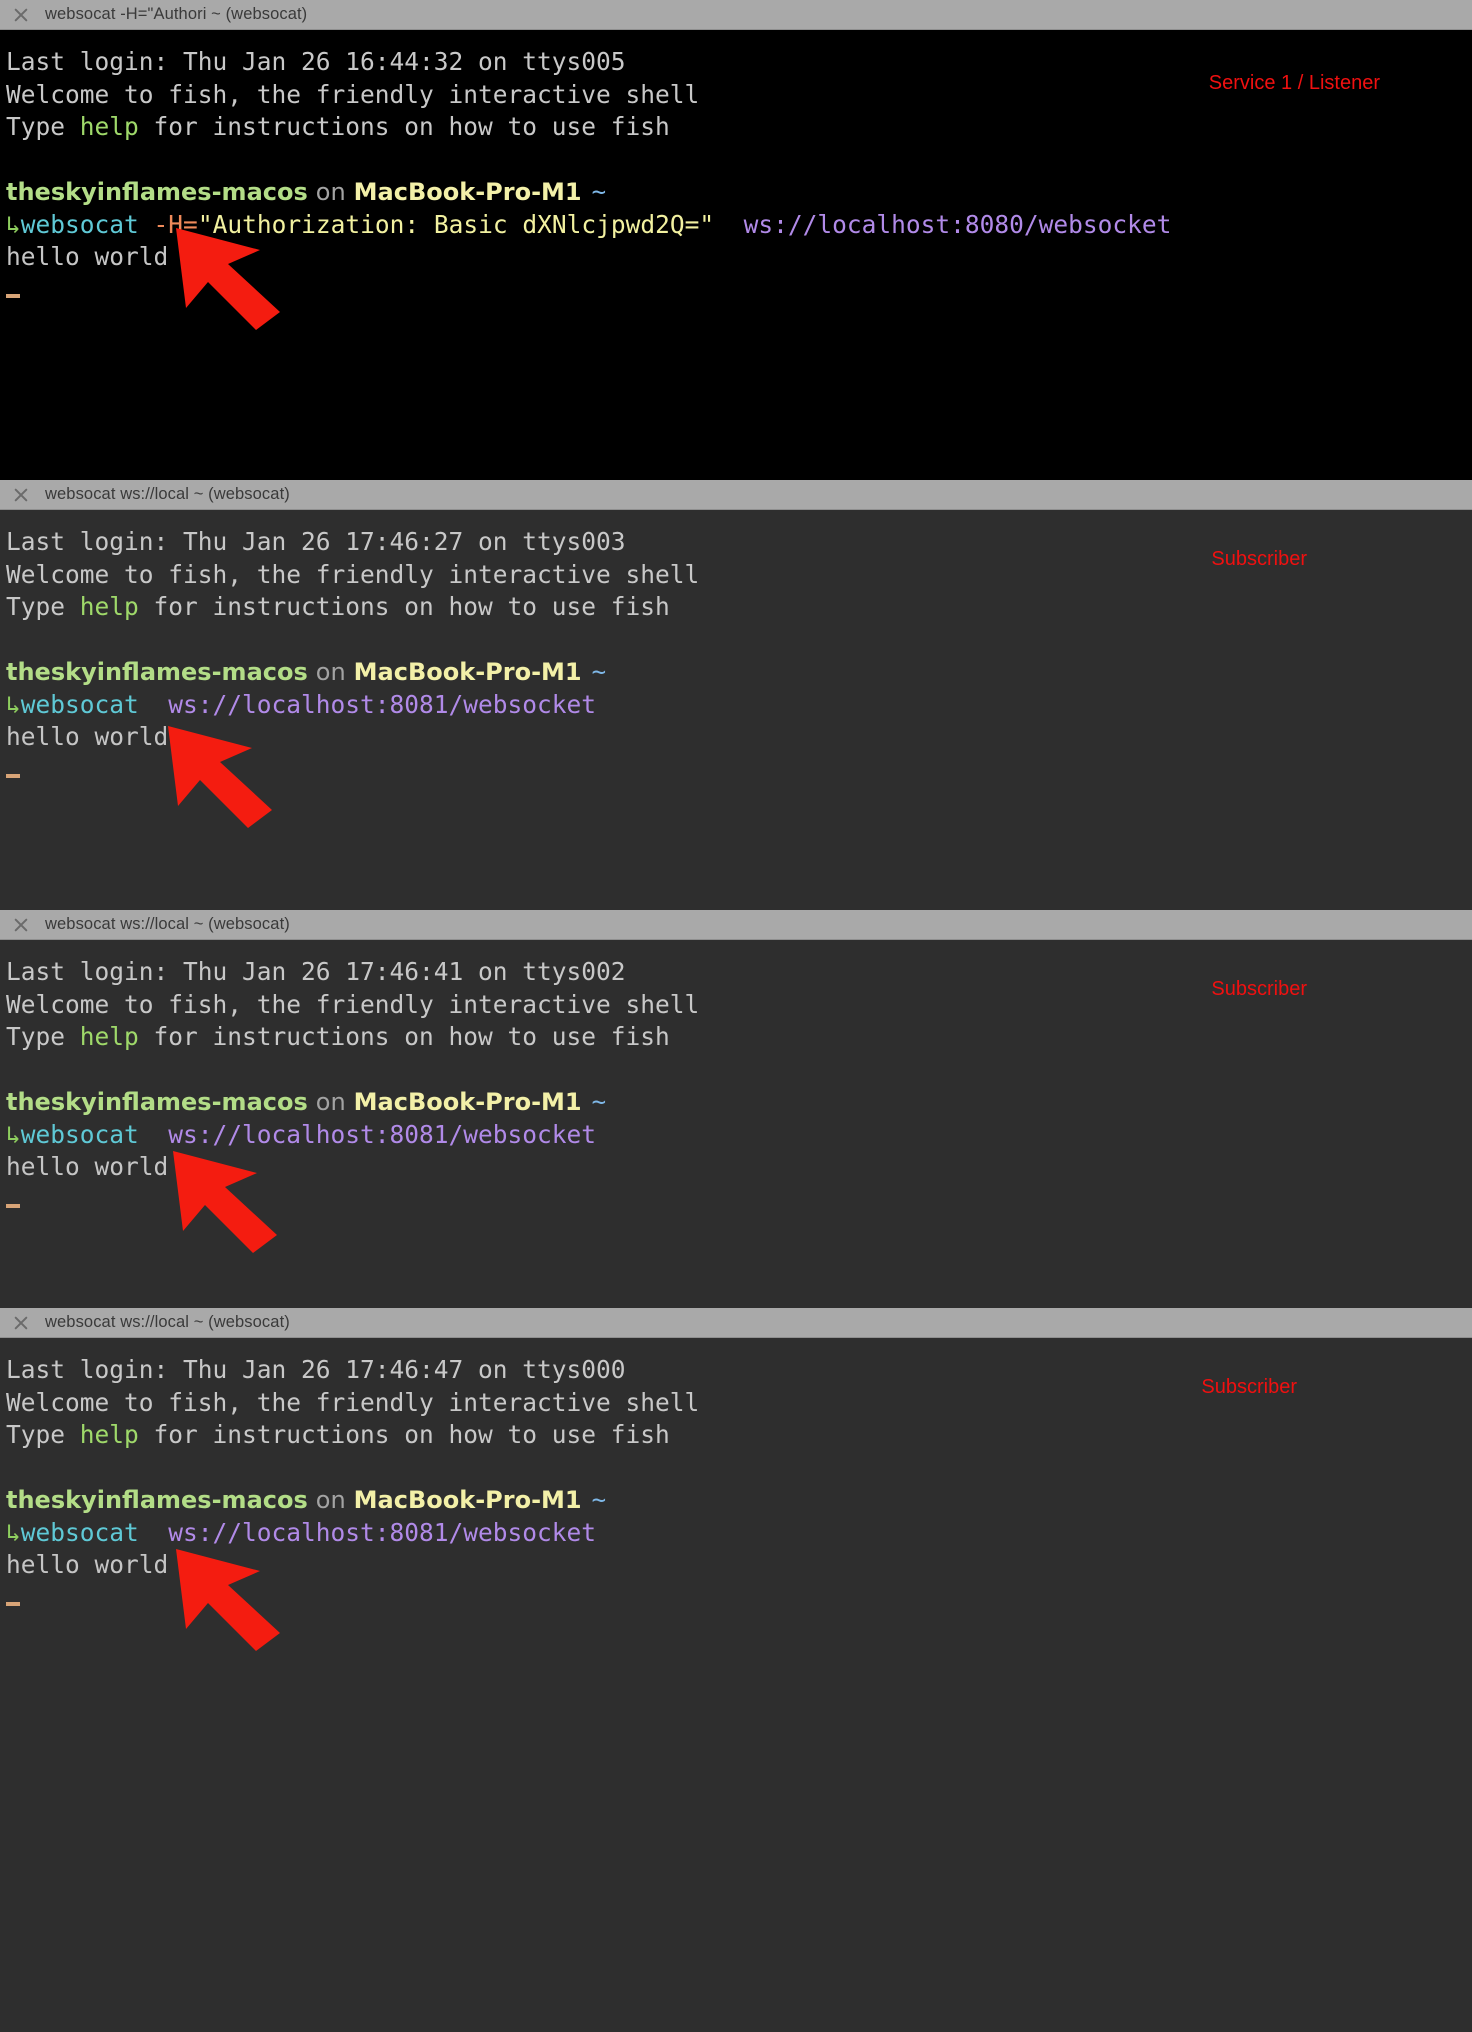 The height and width of the screenshot is (2032, 1472). Describe the element at coordinates (1259, 989) in the screenshot. I see `annotation-label-3: Subscriber` at that location.